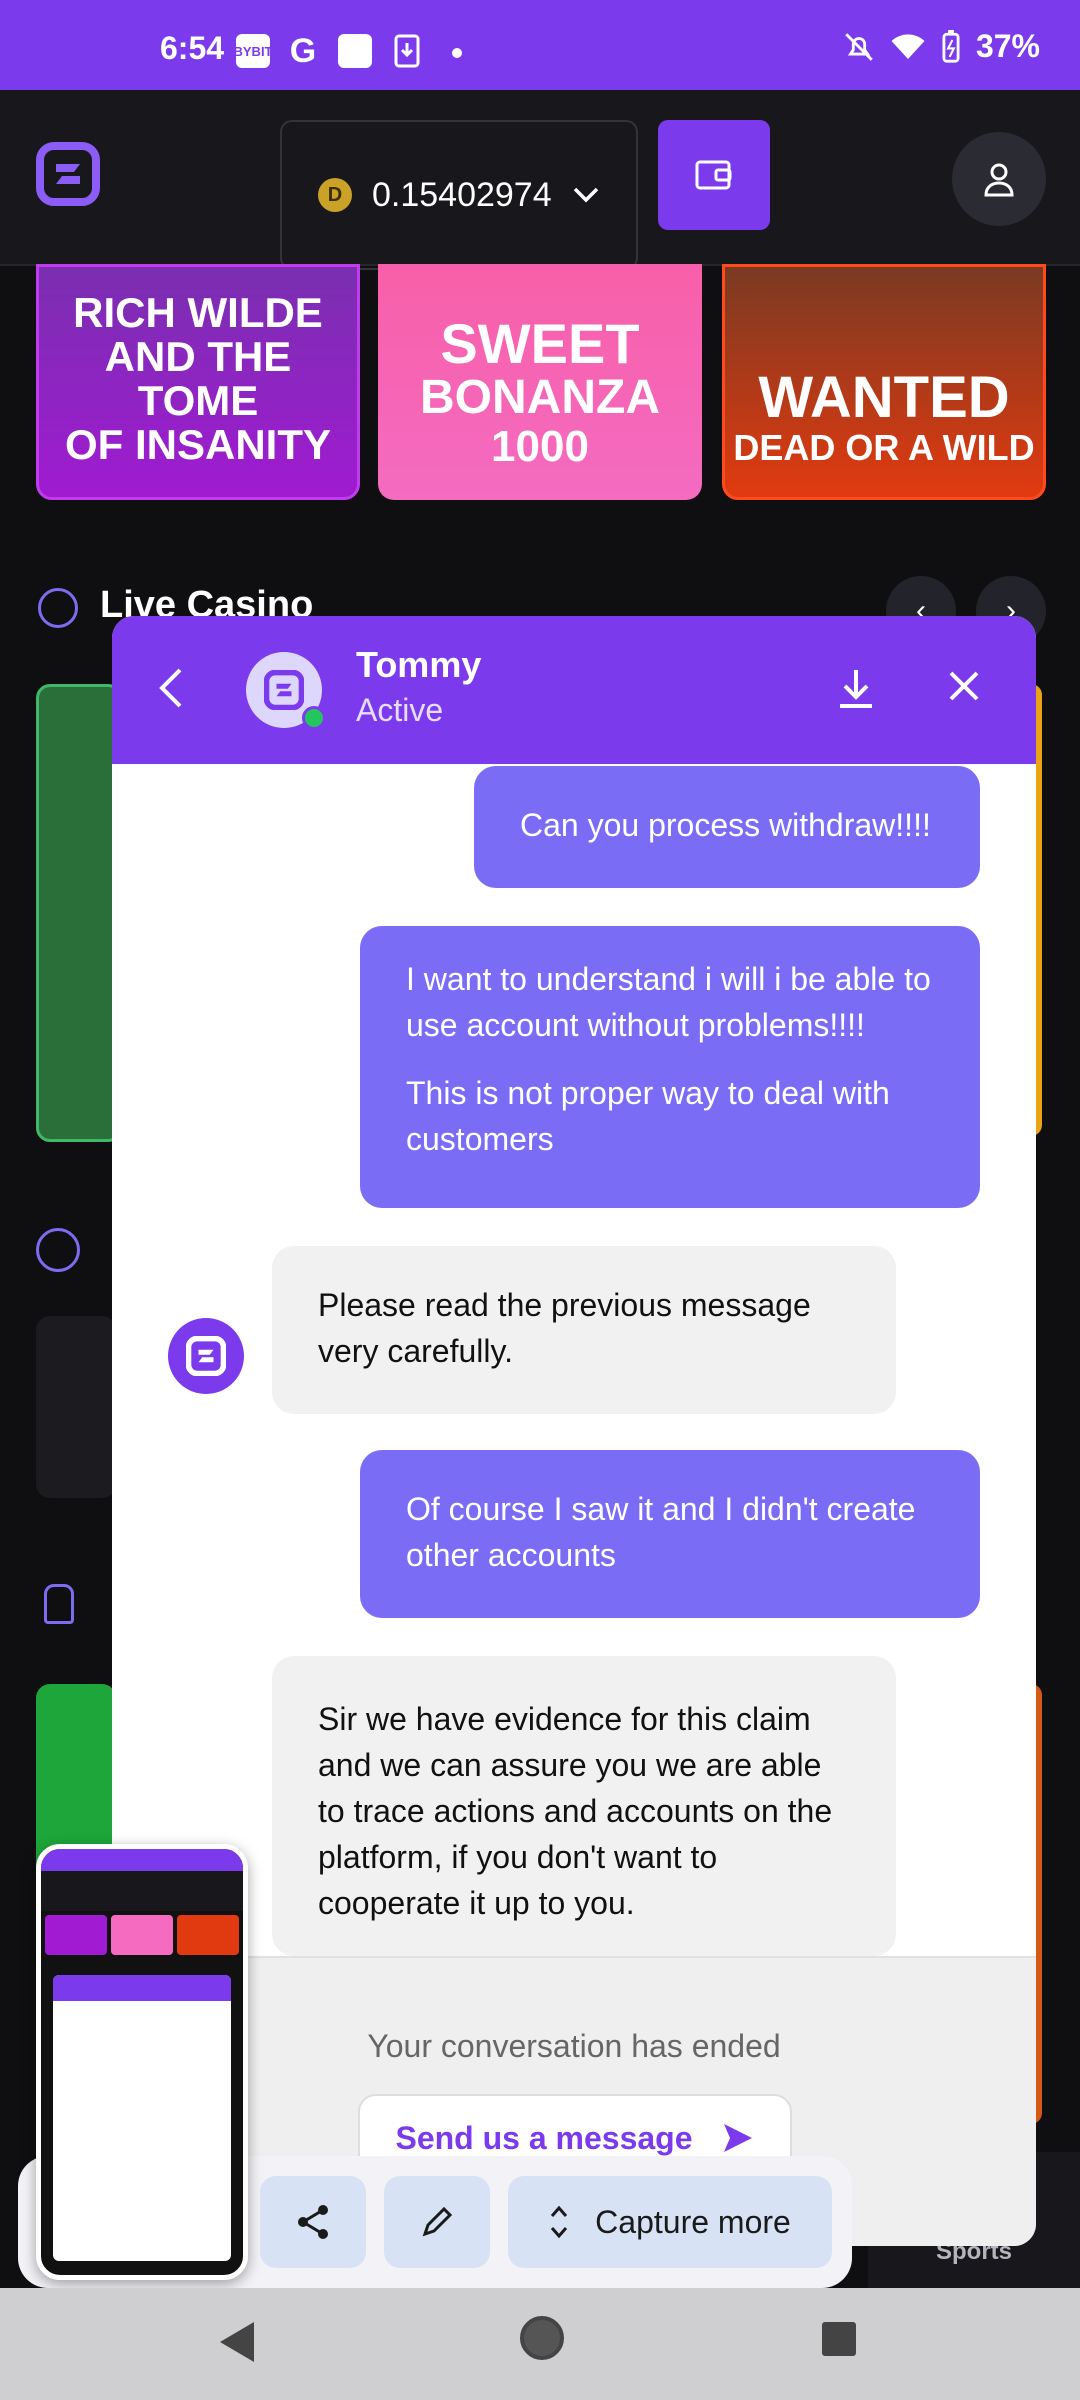 The height and width of the screenshot is (2400, 1080). I want to click on game-tile-wanted: WANTED DEAD OR A WILD, so click(884, 382).